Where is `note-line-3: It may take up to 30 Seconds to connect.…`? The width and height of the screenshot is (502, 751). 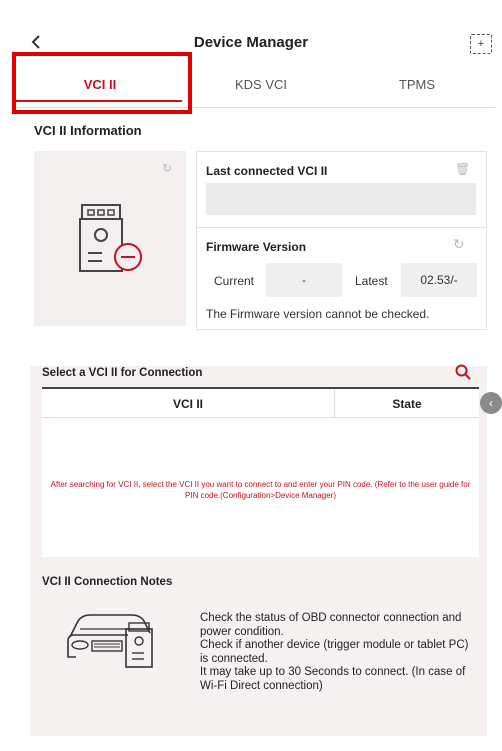
note-line-3: It may take up to 30 Seconds to connect.… is located at coordinates (333, 679).